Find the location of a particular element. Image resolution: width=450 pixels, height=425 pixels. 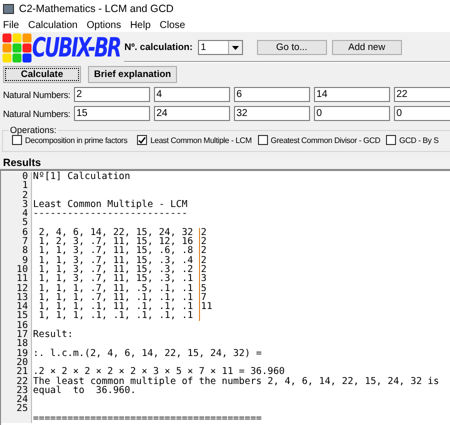

checkbox-label: Decomposition in prime factors is located at coordinates (76, 140).